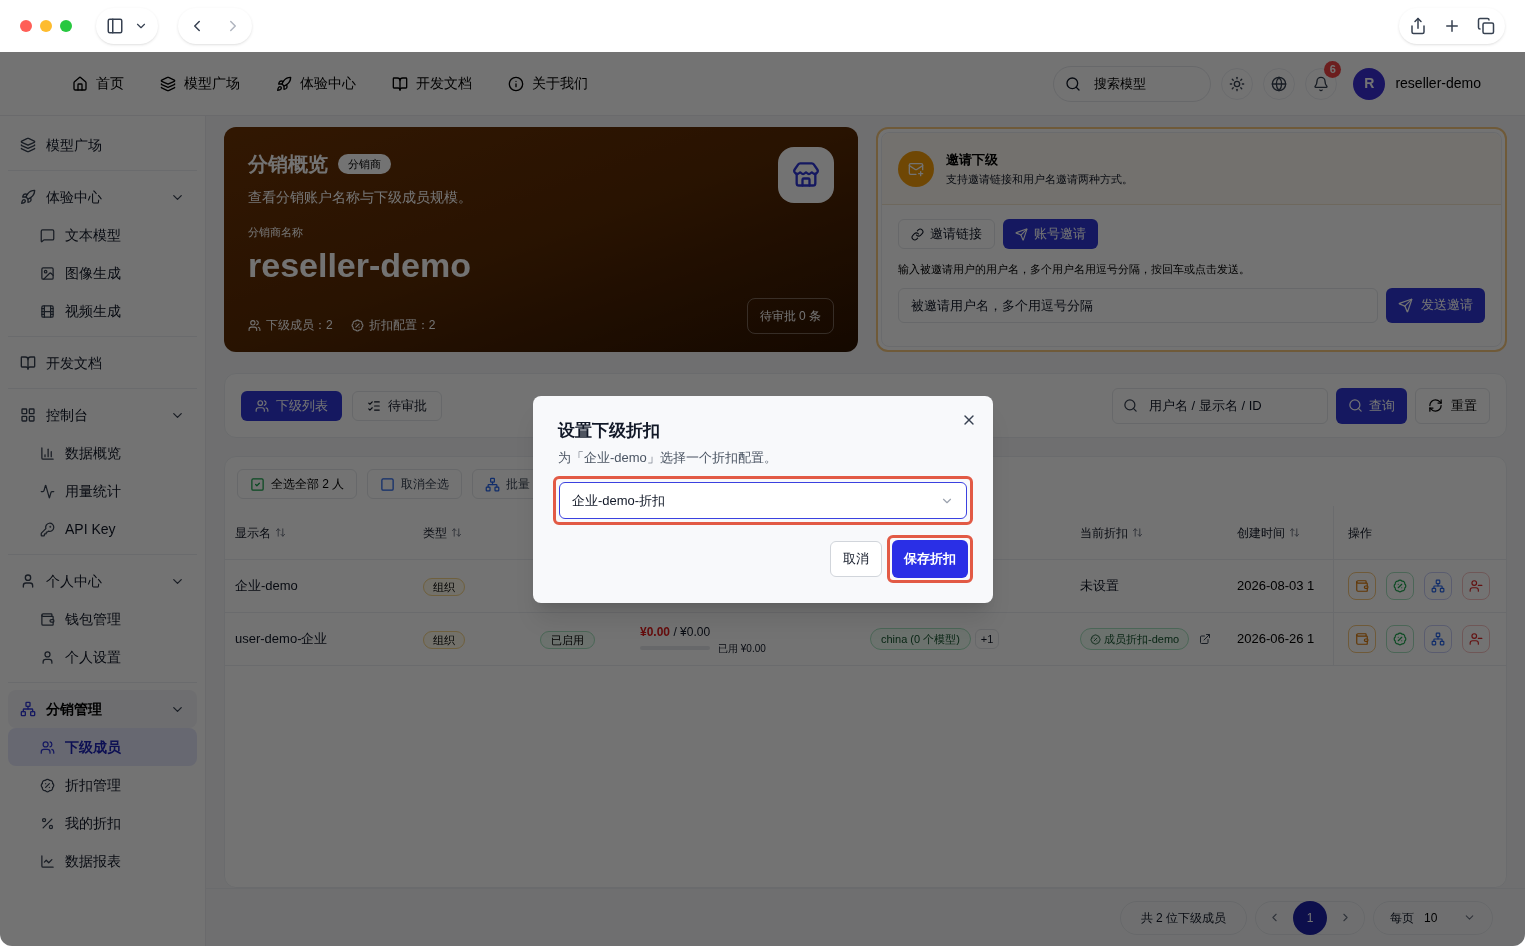 This screenshot has height=946, width=1525. I want to click on list-tab: 下级列表, so click(291, 405).